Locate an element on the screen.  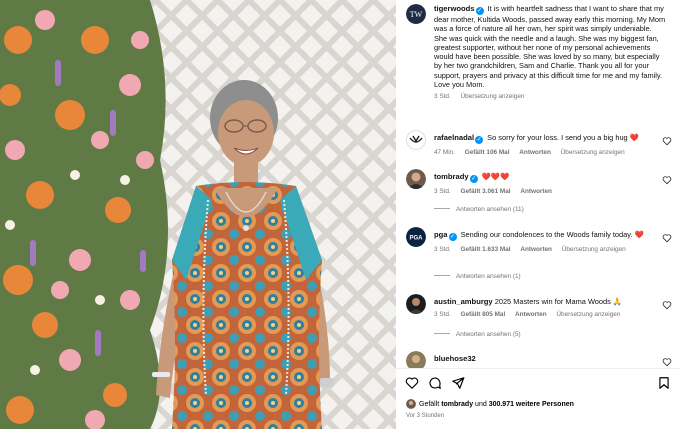
comment-body: bluehose32 is located at coordinates (544, 358).